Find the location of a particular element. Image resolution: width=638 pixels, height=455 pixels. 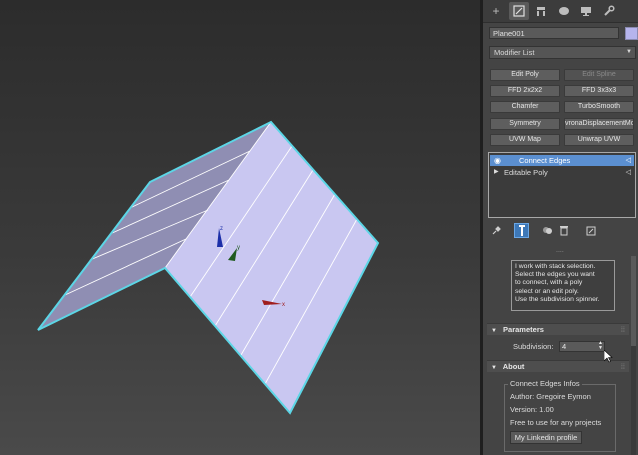

show-end-result-icon is located at coordinates (521, 230).